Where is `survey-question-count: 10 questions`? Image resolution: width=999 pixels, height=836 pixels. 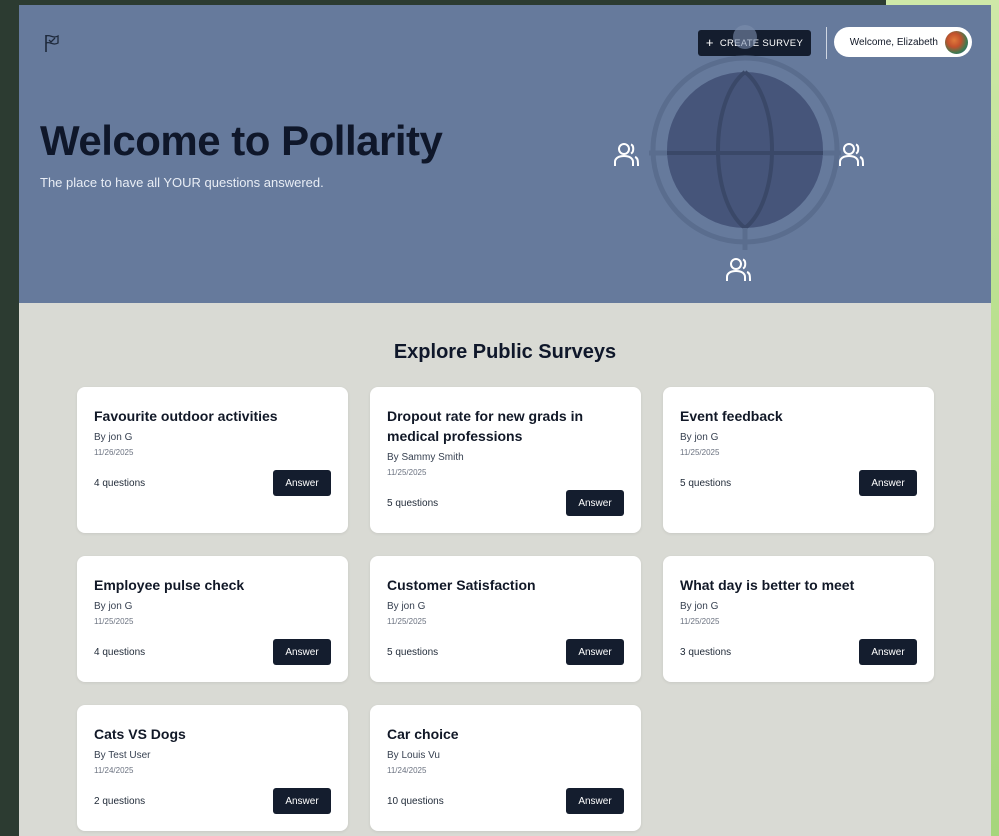
survey-question-count: 10 questions is located at coordinates (415, 801).